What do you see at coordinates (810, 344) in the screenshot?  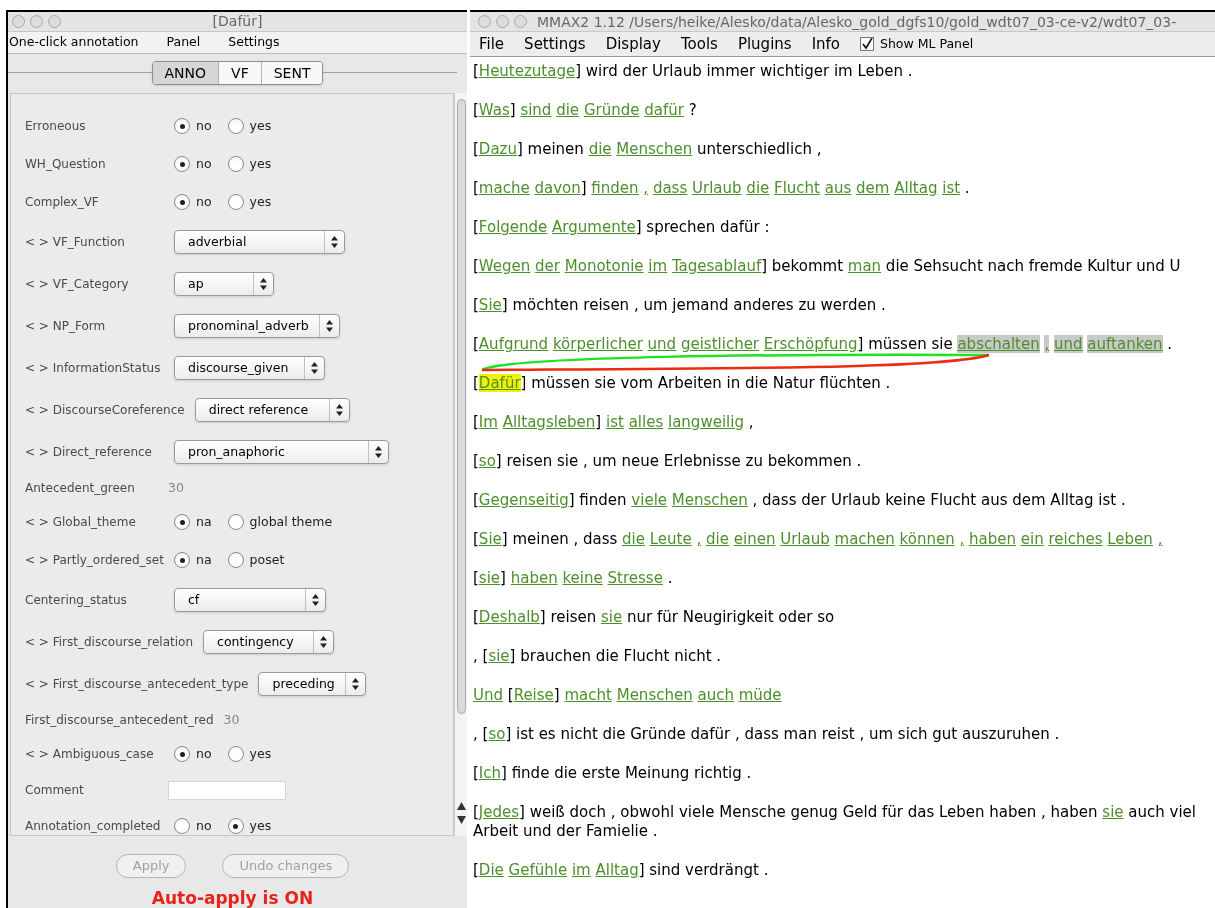 I see `markable-link: Erschöpfung` at bounding box center [810, 344].